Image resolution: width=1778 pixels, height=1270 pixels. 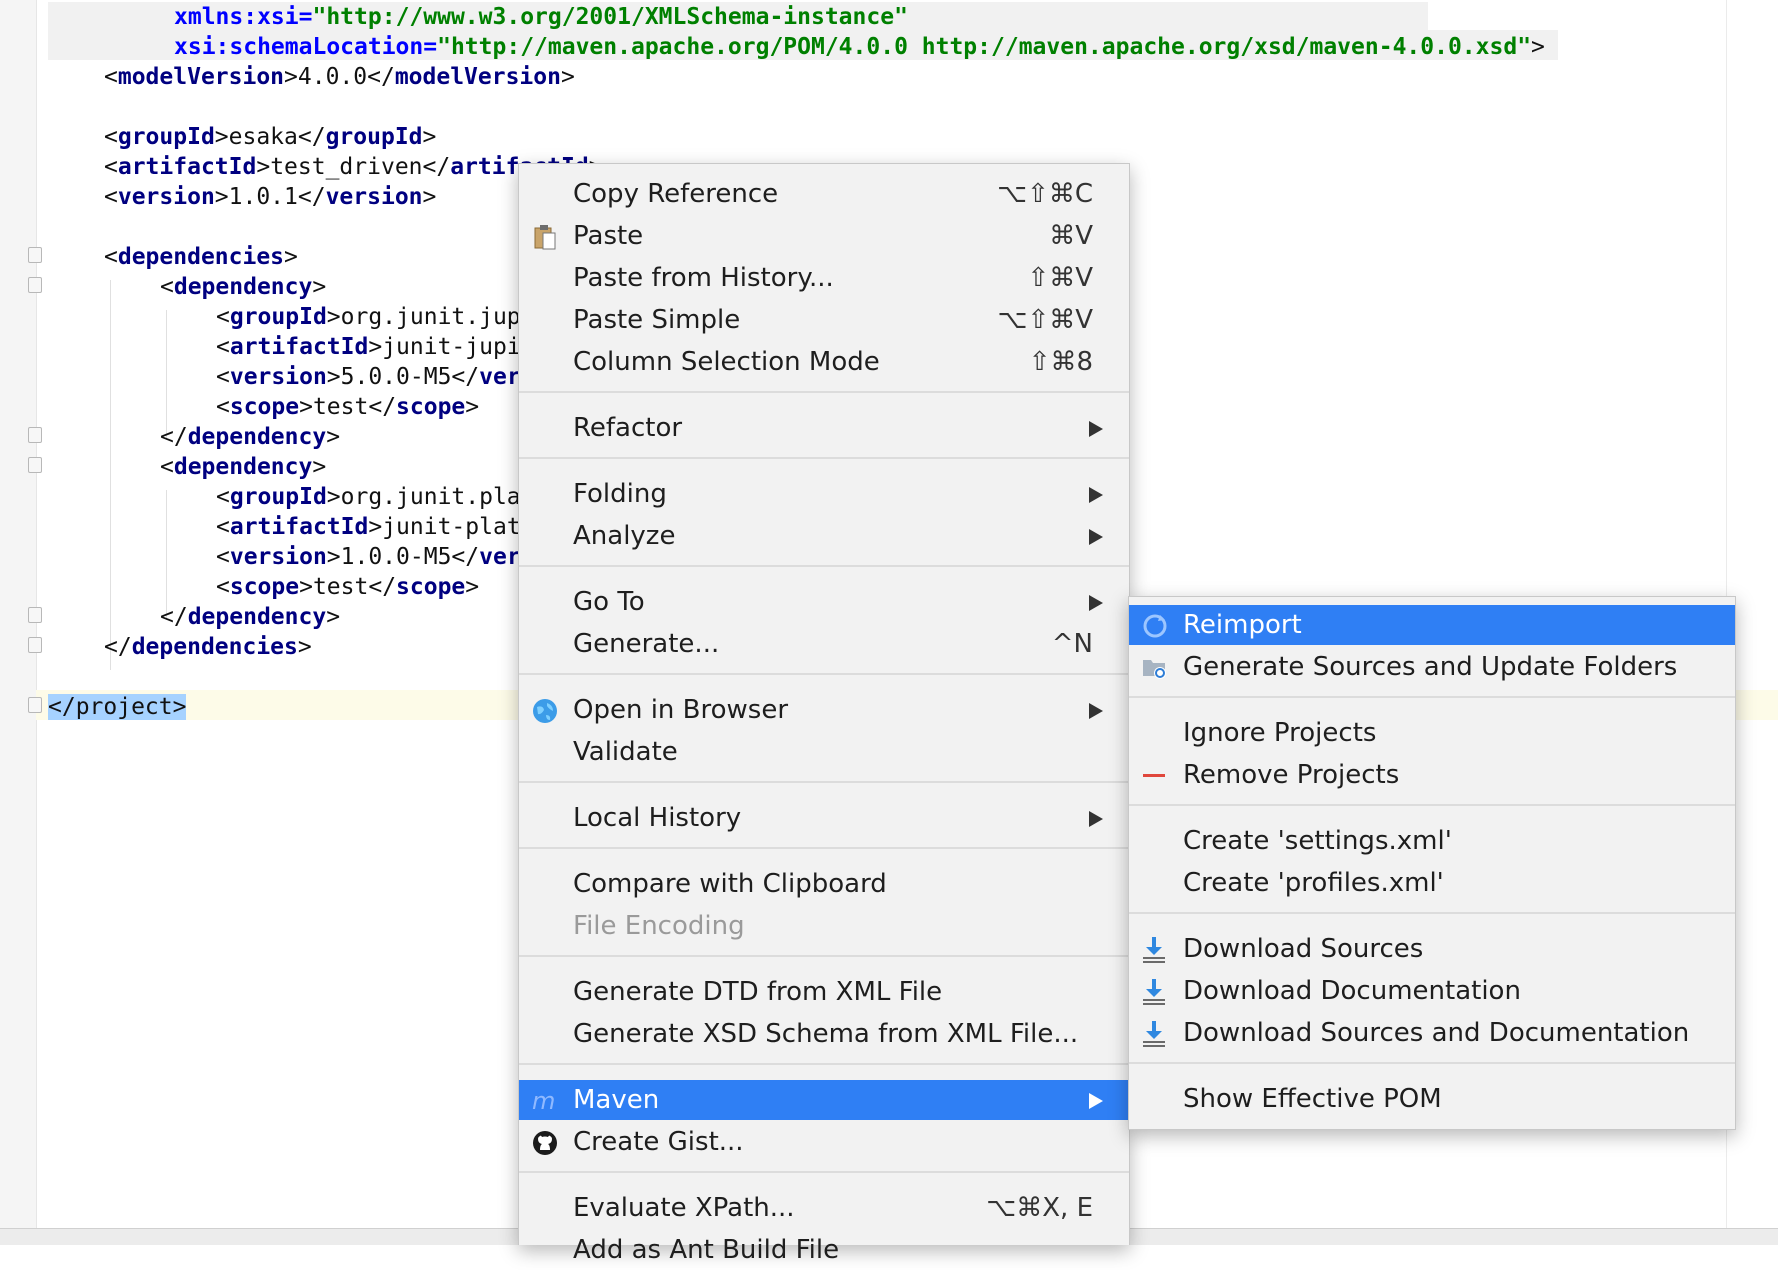 I want to click on menu-item-generate-dtd-from-xml-file: Generate DTD from XML File, so click(x=824, y=992).